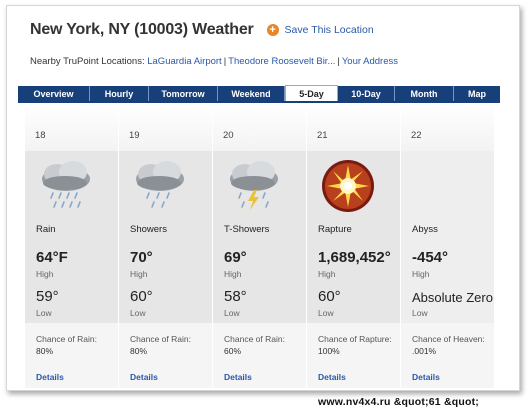  Describe the element at coordinates (183, 94) in the screenshot. I see `tab-tomorrow: Tomorrow` at that location.